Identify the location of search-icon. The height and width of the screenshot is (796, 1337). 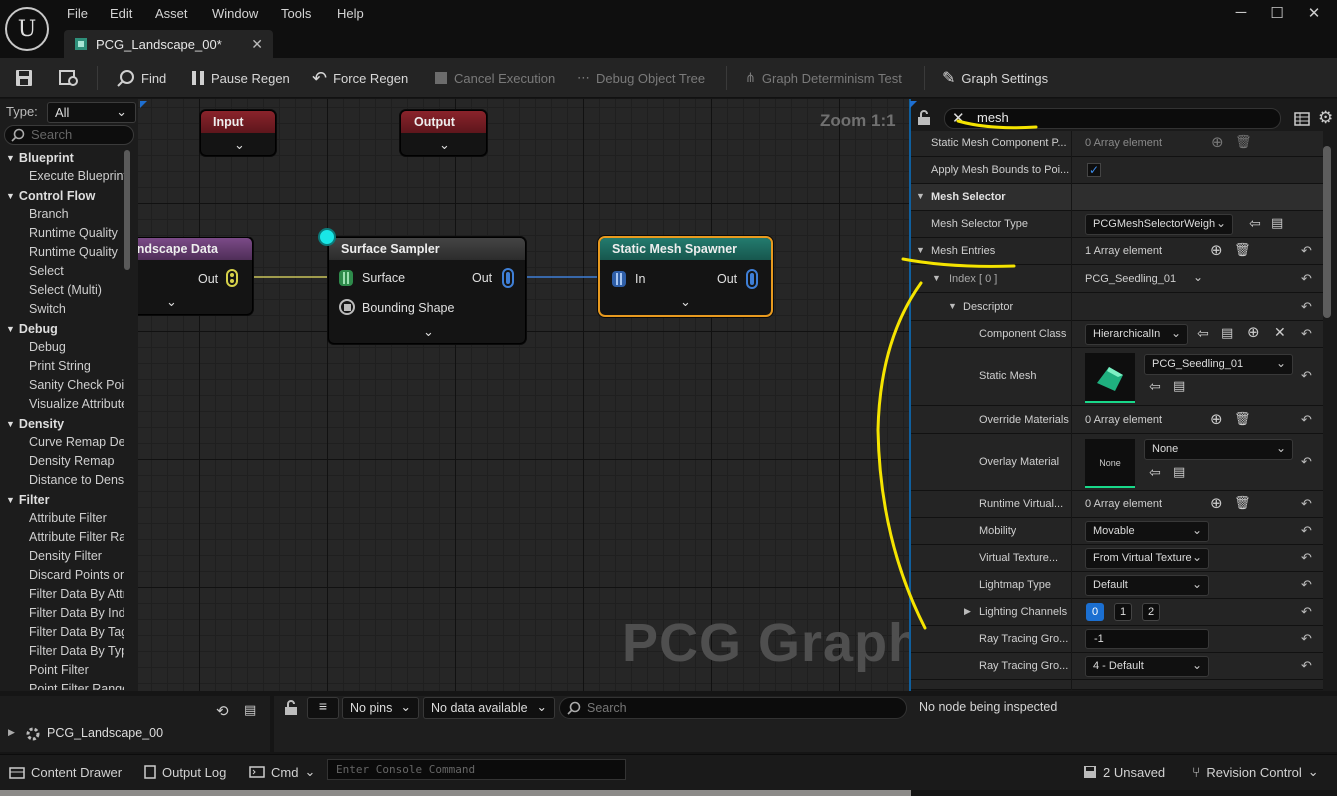
(574, 708).